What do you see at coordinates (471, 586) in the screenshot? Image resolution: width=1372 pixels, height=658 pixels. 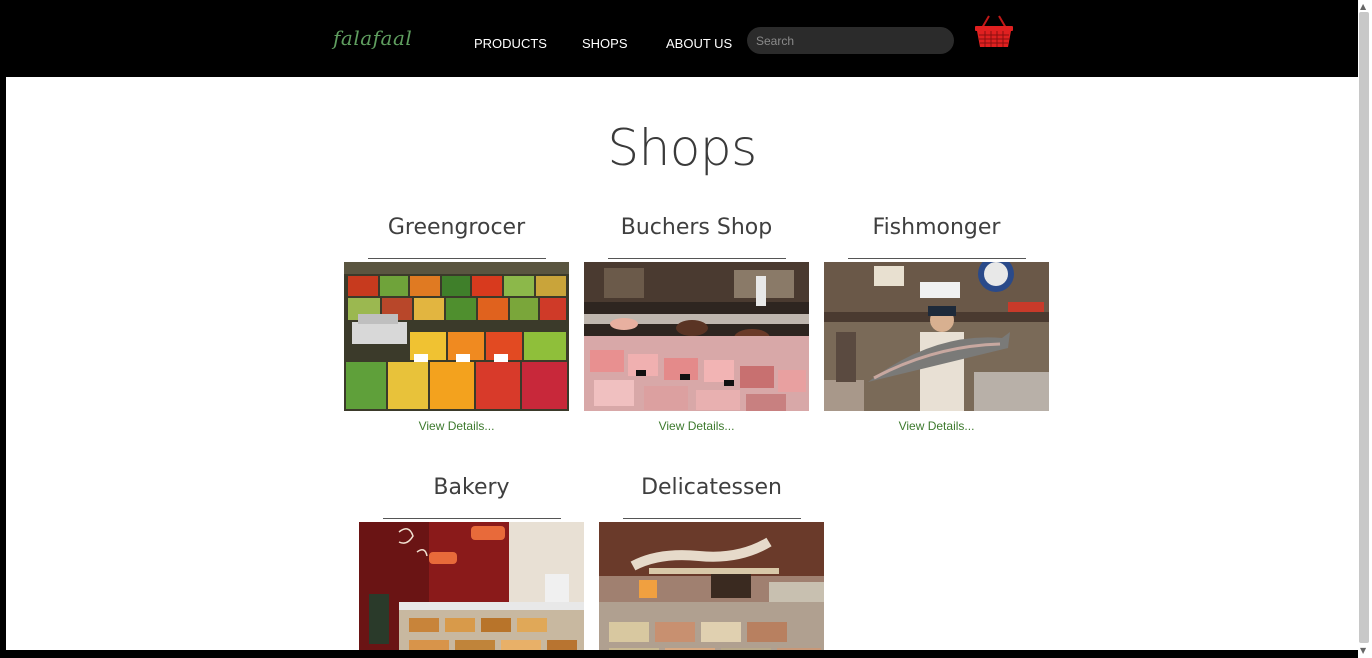 I see `bakery-image` at bounding box center [471, 586].